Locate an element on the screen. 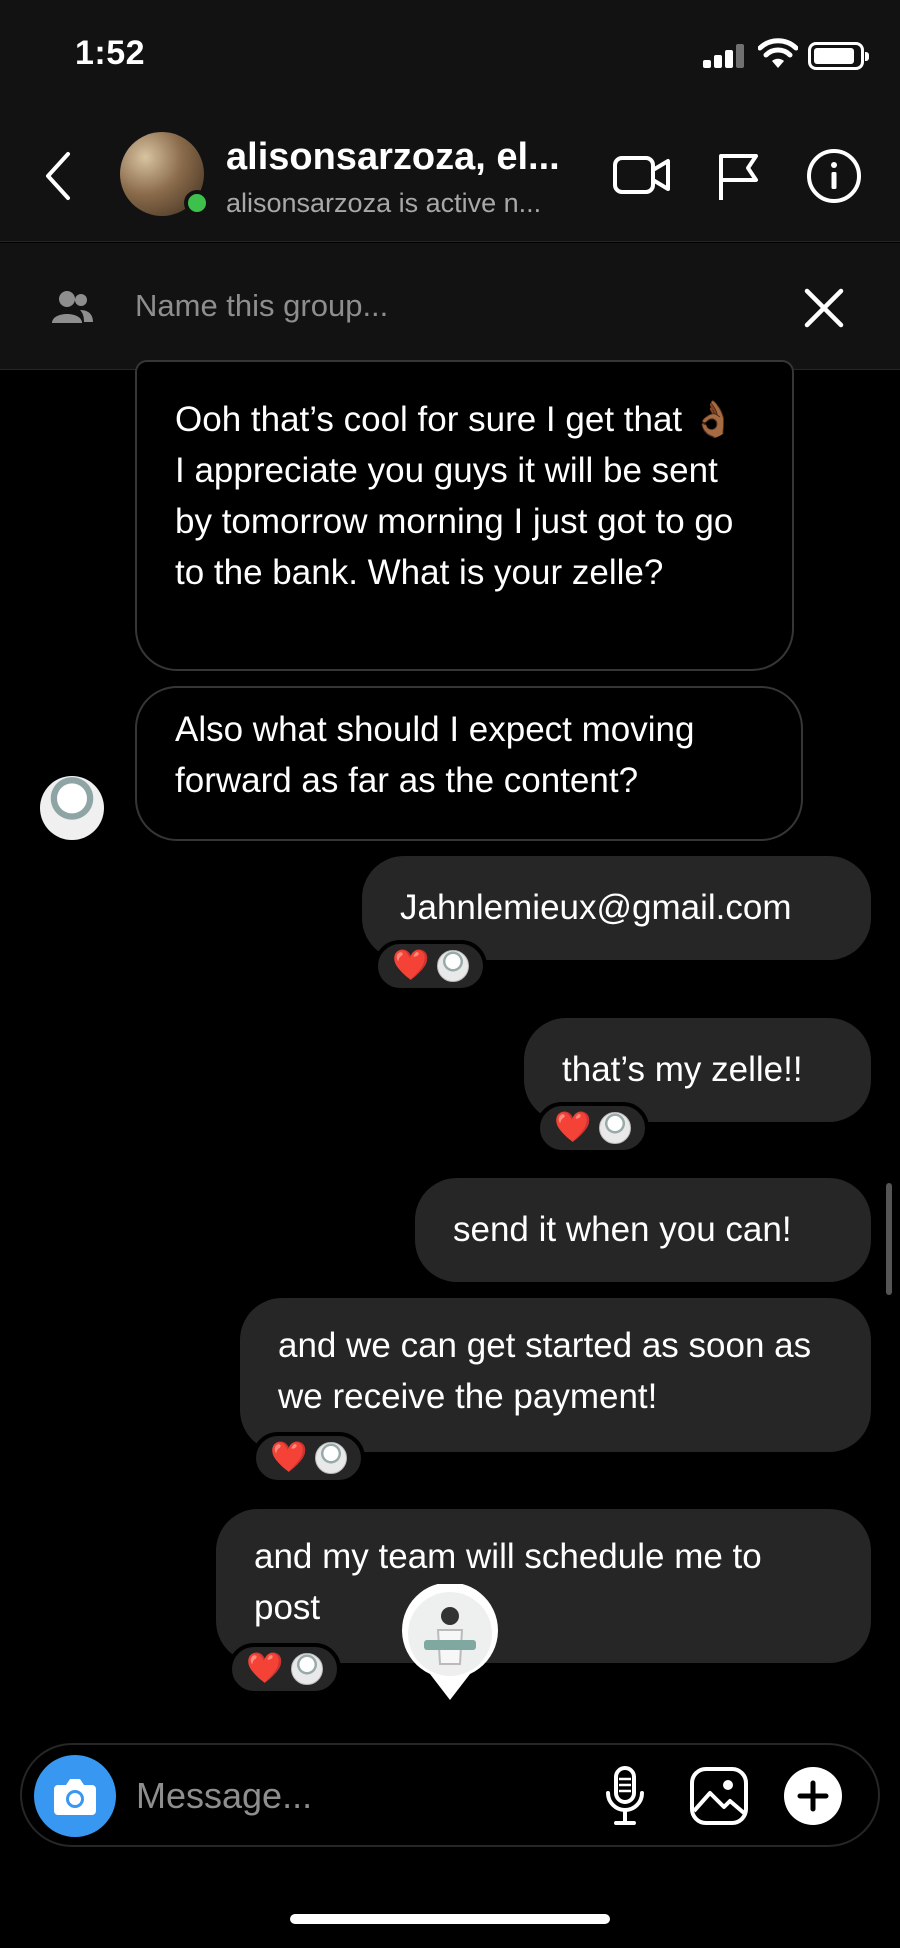  plus-button is located at coordinates (813, 1796).